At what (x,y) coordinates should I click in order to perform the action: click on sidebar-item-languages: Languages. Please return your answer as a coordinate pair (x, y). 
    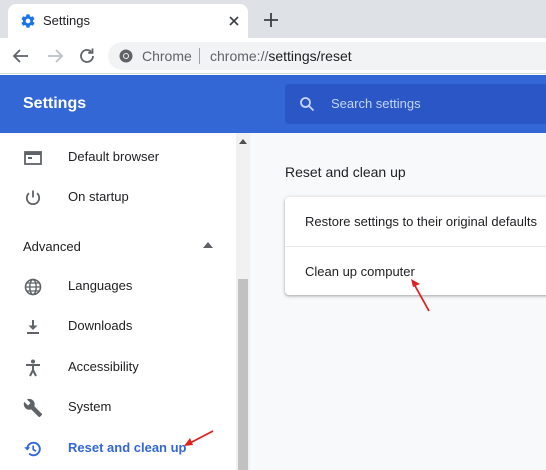
    Looking at the image, I should click on (118, 285).